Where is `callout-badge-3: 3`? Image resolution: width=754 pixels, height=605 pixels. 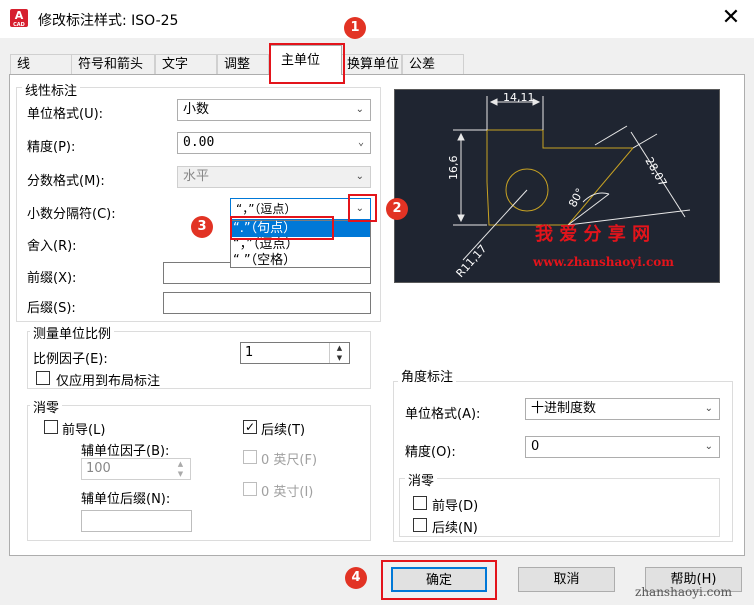 callout-badge-3: 3 is located at coordinates (202, 227).